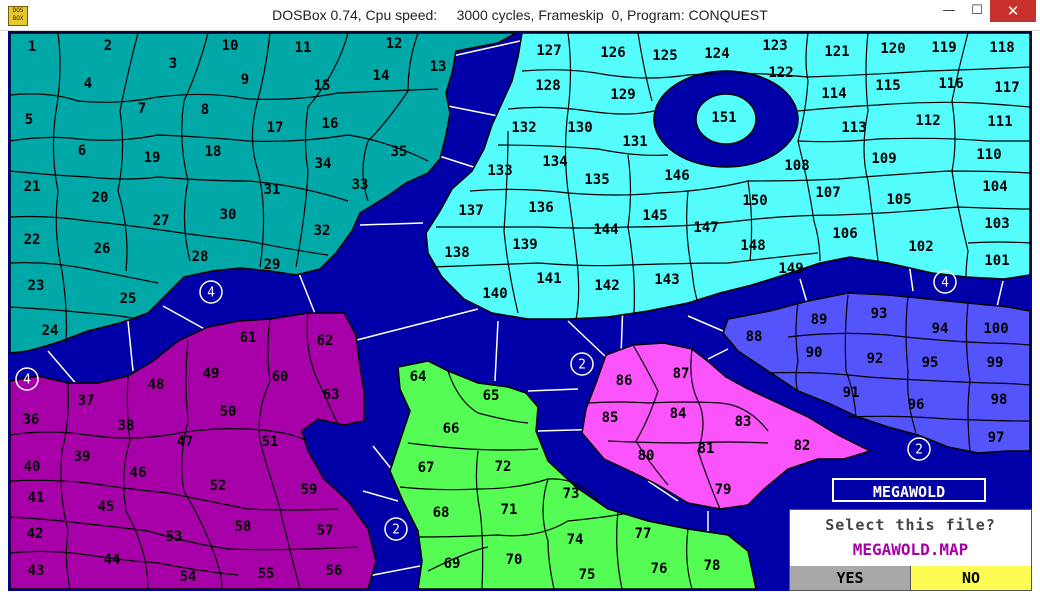 The height and width of the screenshot is (599, 1040). Describe the element at coordinates (851, 393) in the screenshot. I see `territory-91: 91` at that location.